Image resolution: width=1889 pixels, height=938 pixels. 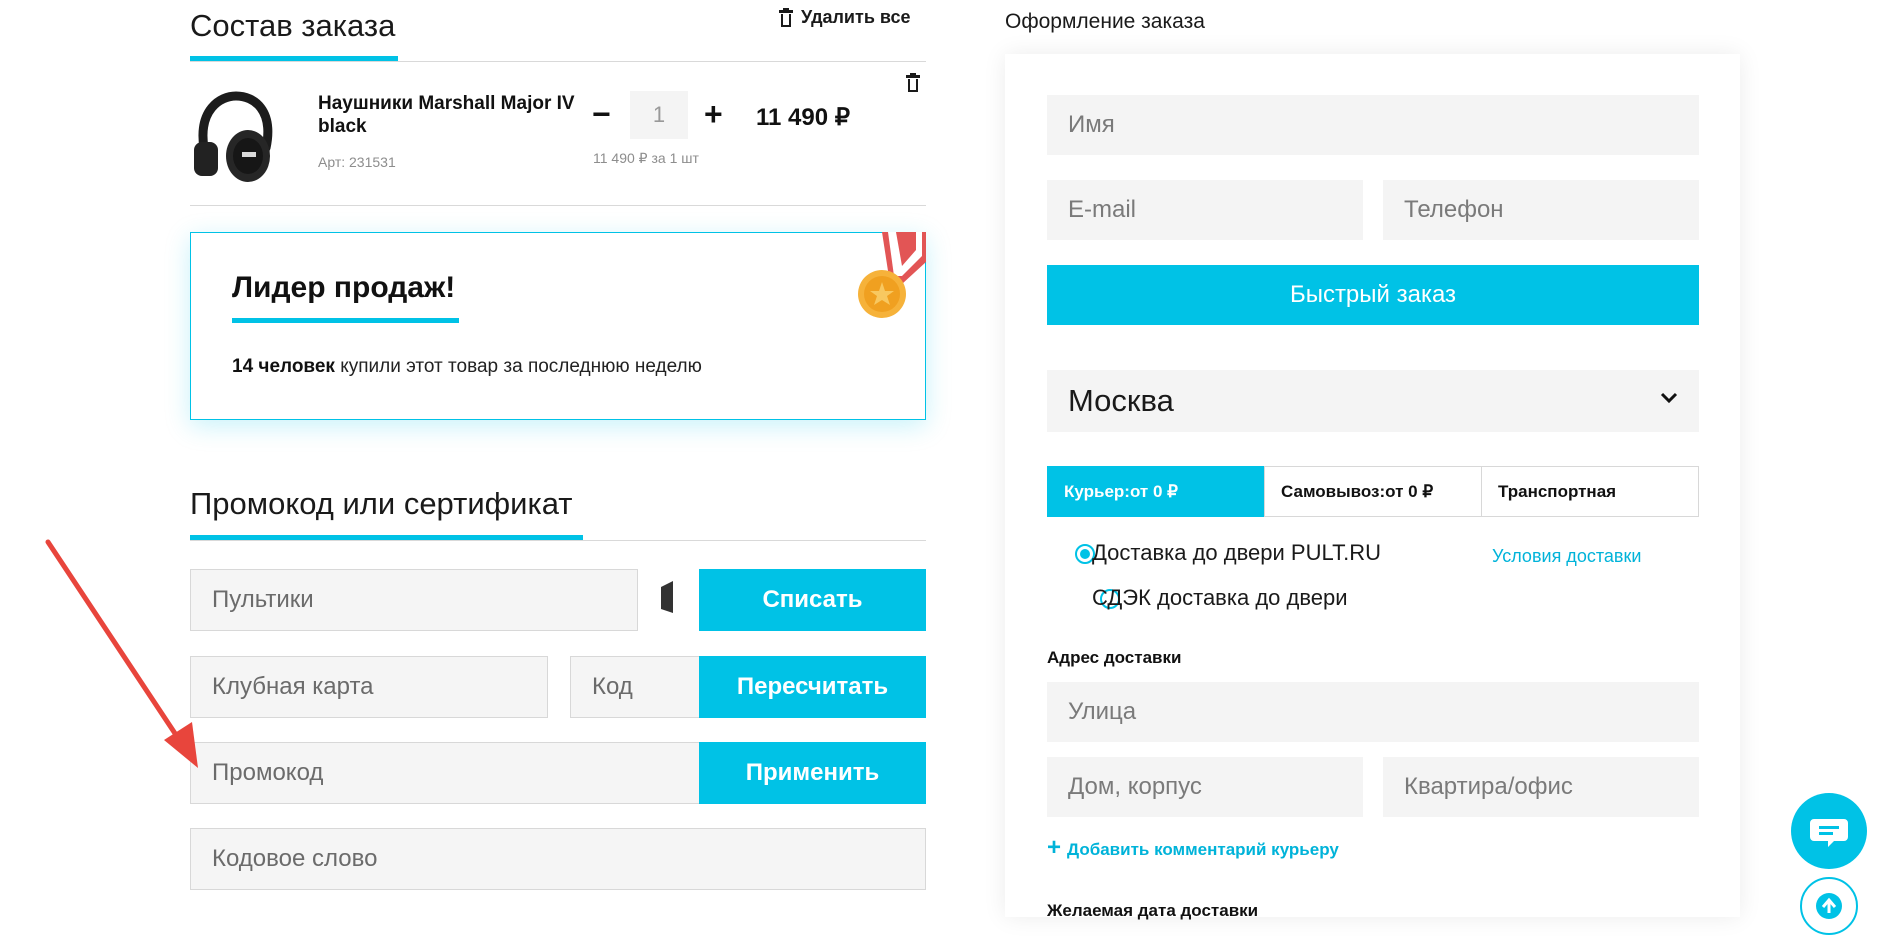 What do you see at coordinates (1153, 910) in the screenshot?
I see `delivery-date-label: Желаемая дата доставки` at bounding box center [1153, 910].